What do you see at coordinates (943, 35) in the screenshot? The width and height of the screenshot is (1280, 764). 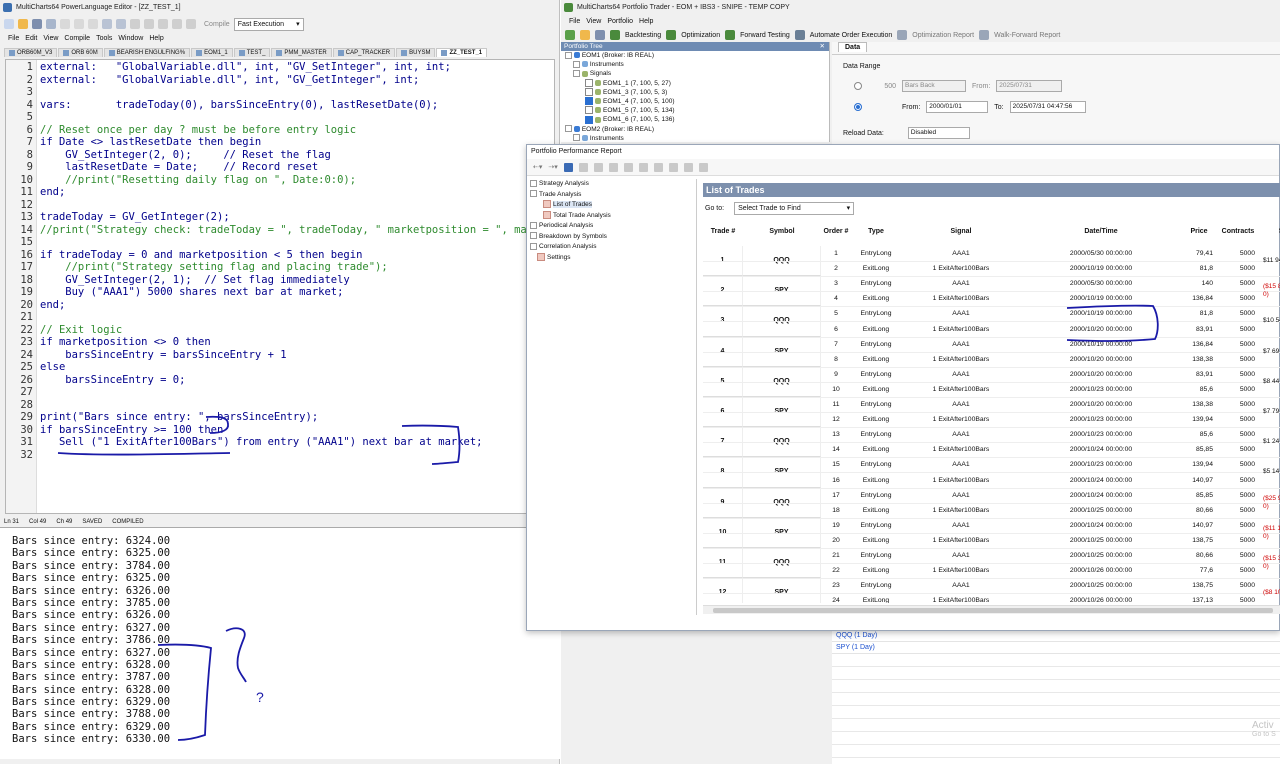 I see `trader-toolbar-button: Optimization Report` at bounding box center [943, 35].